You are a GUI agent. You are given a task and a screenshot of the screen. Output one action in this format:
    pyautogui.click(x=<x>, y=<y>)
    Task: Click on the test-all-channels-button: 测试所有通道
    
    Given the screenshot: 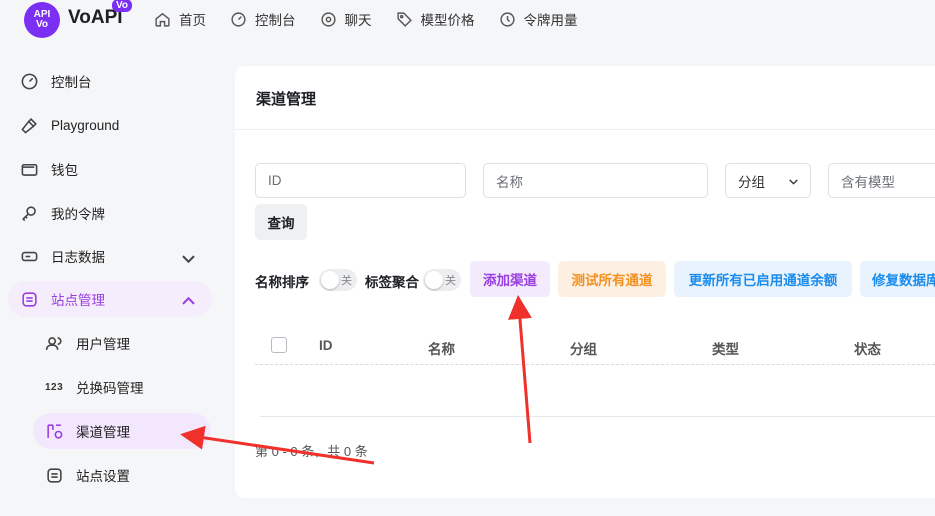 What is the action you would take?
    pyautogui.click(x=612, y=279)
    